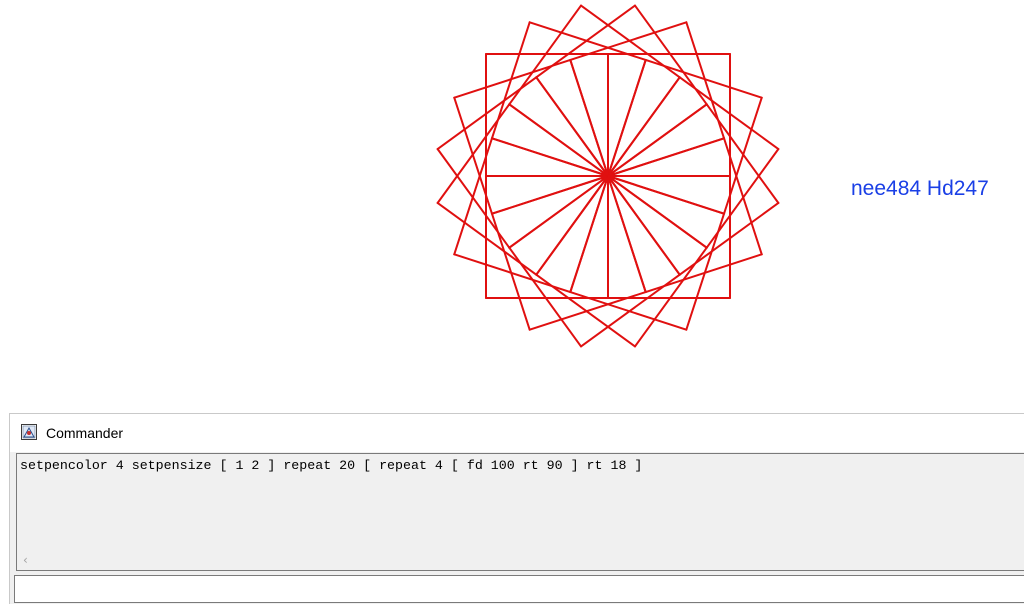 The width and height of the screenshot is (1024, 604). Describe the element at coordinates (517, 433) in the screenshot. I see `commander-titlebar: Commander` at that location.